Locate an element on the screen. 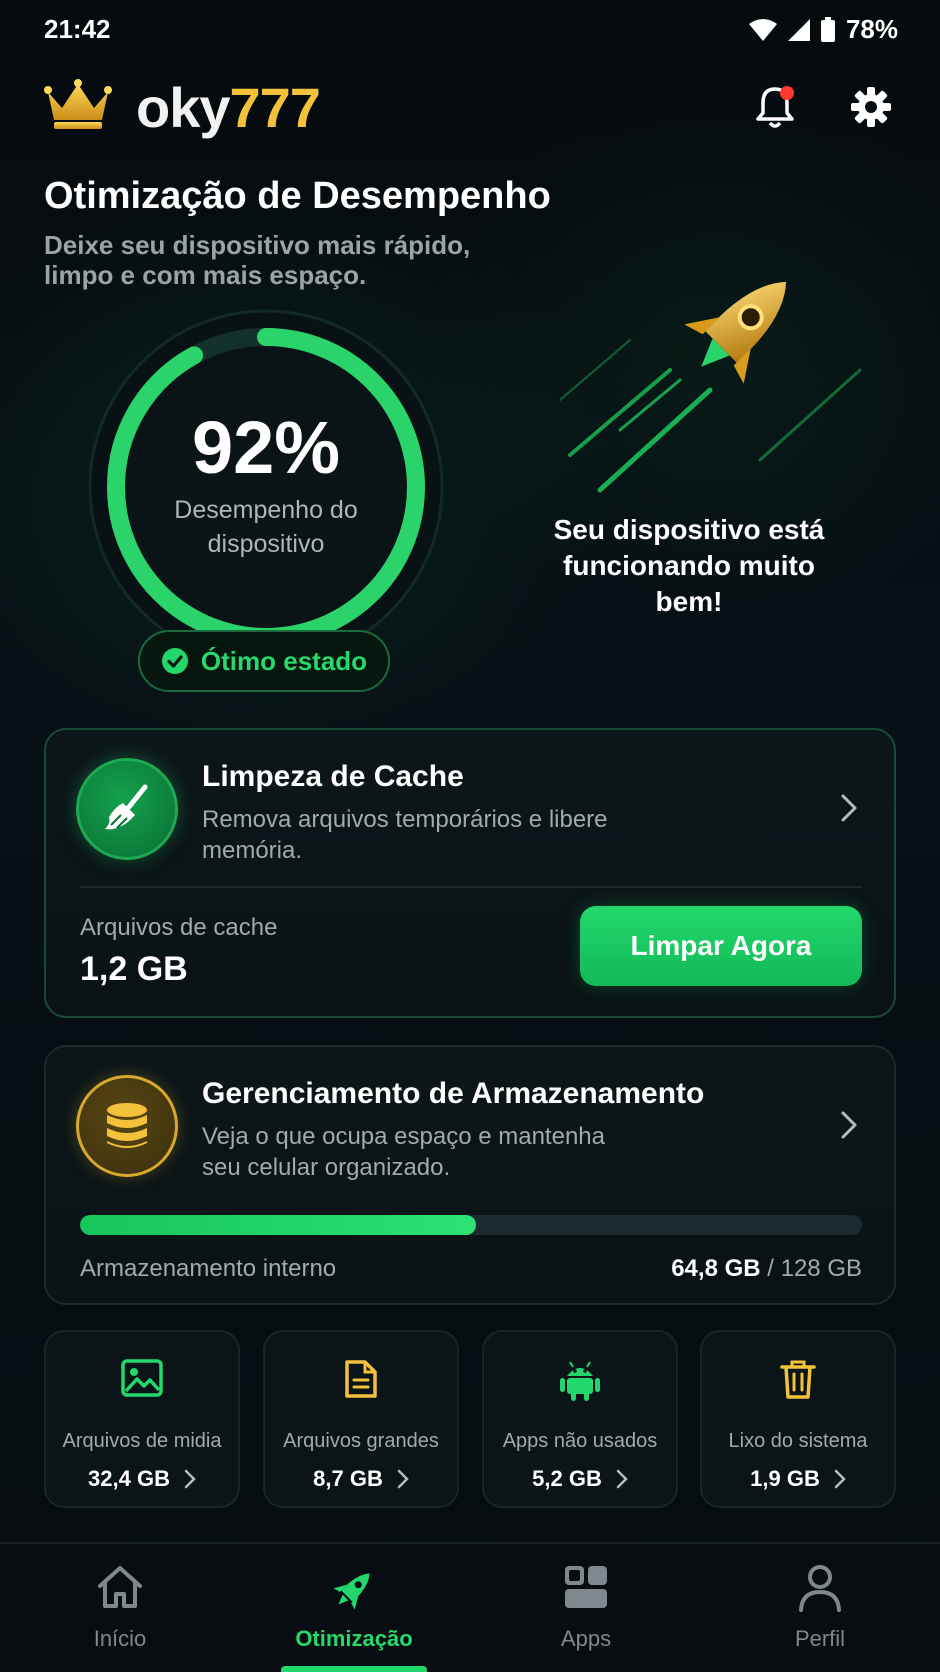  tile-label: Lixo do sistema is located at coordinates (798, 1441).